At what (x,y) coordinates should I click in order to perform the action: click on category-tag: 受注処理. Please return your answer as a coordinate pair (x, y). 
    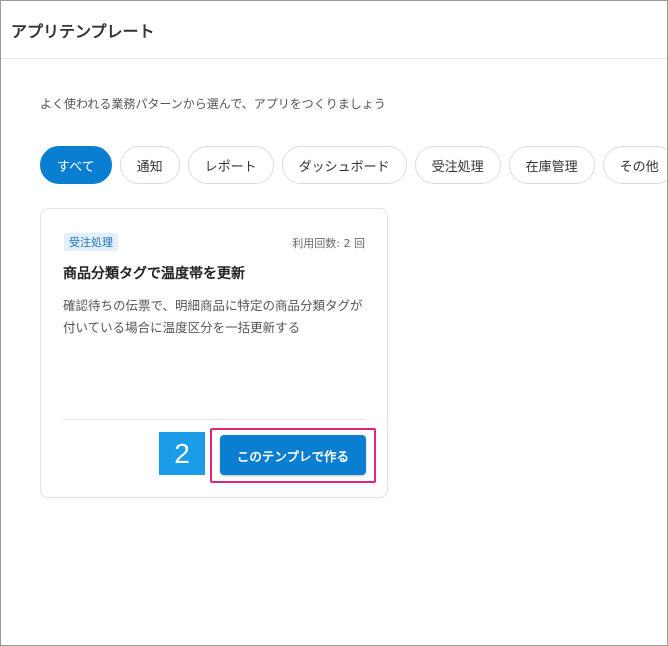
    Looking at the image, I should click on (91, 242).